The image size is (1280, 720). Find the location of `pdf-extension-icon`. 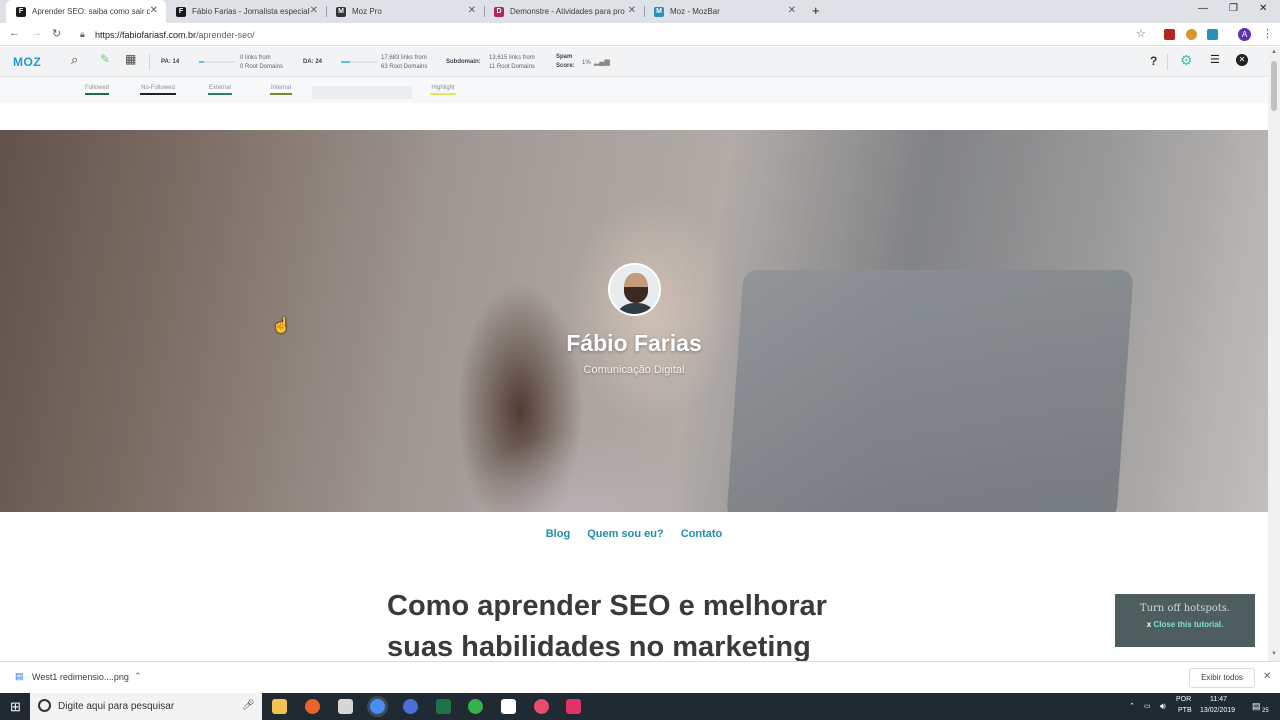

pdf-extension-icon is located at coordinates (1169, 34).